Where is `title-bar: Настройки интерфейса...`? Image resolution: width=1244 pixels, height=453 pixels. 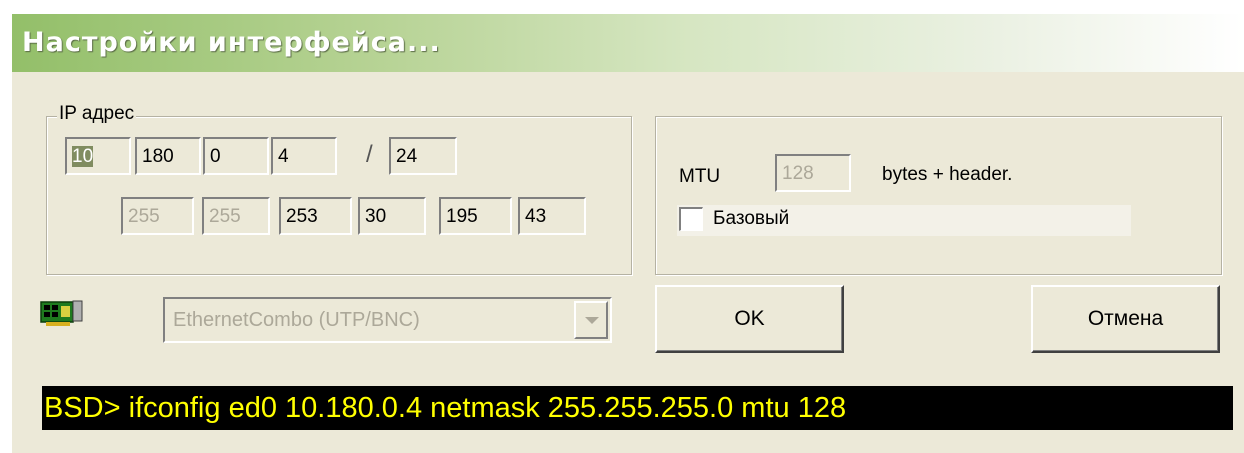 title-bar: Настройки интерфейса... is located at coordinates (628, 43).